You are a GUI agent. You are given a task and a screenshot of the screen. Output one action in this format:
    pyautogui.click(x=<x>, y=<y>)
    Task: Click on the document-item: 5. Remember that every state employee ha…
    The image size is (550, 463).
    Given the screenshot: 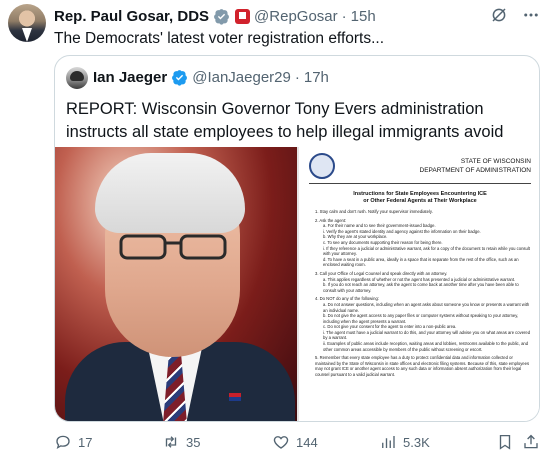 What is the action you would take?
    pyautogui.click(x=422, y=366)
    